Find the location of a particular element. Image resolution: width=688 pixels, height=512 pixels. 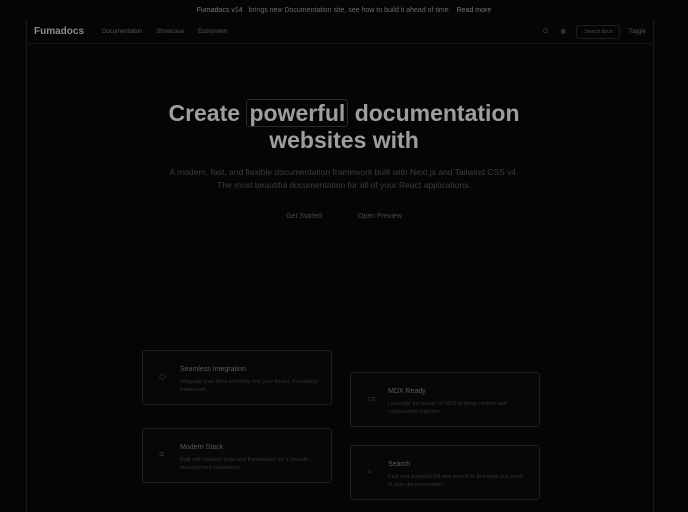

hero-actions: Get Started Open Preview is located at coordinates (344, 216).